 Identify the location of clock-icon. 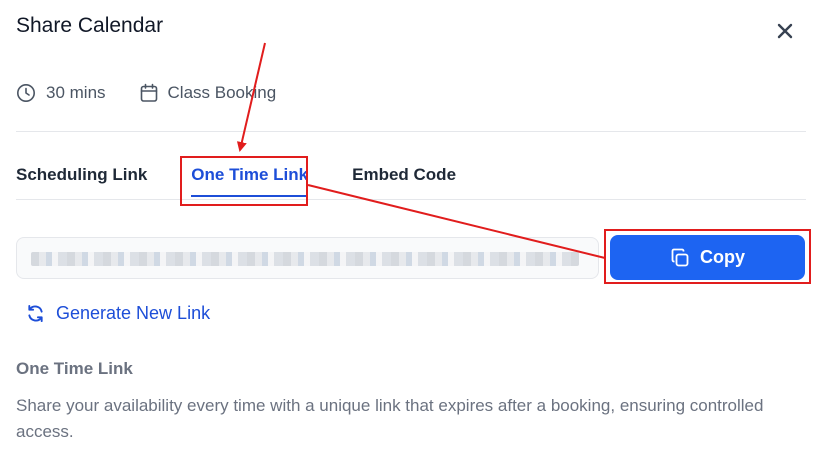
(26, 93).